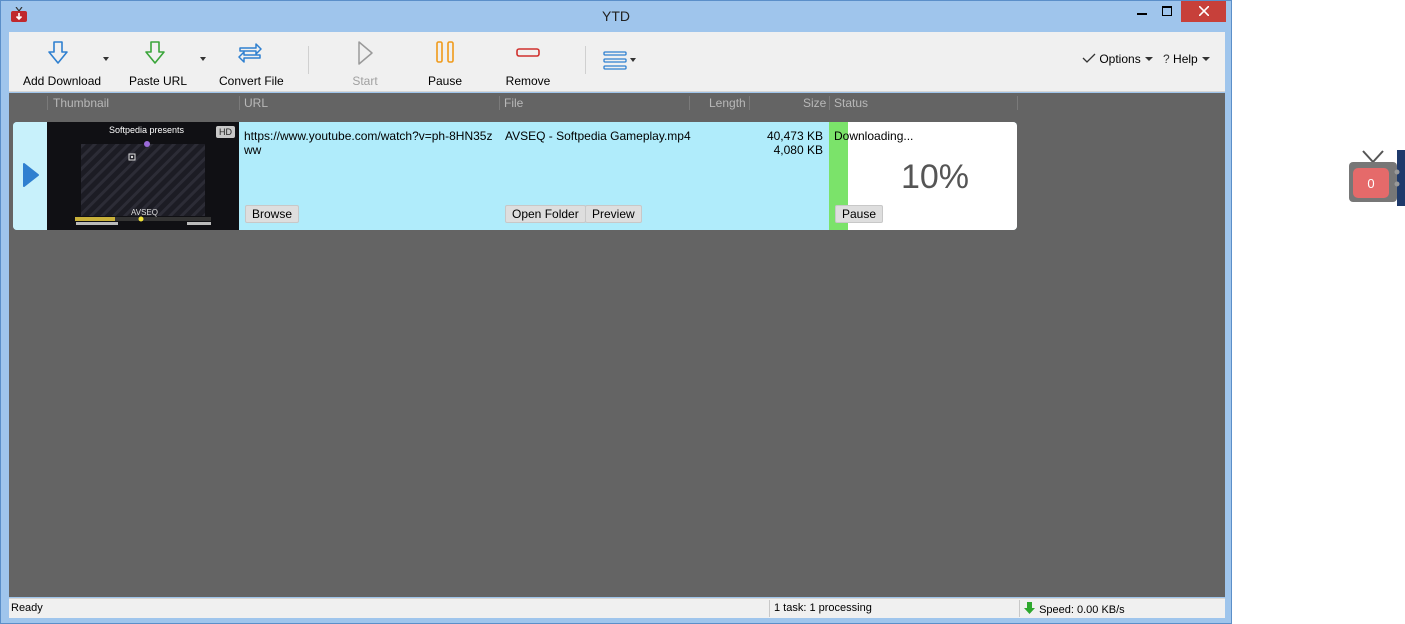 This screenshot has width=1405, height=624. Describe the element at coordinates (528, 81) in the screenshot. I see `remove-label: Remove` at that location.